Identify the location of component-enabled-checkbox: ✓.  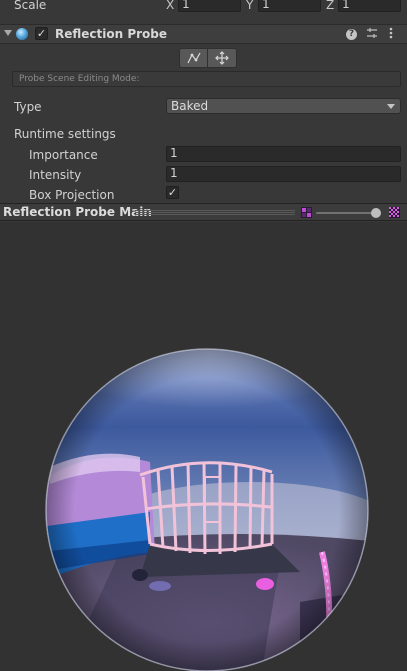
(41, 33).